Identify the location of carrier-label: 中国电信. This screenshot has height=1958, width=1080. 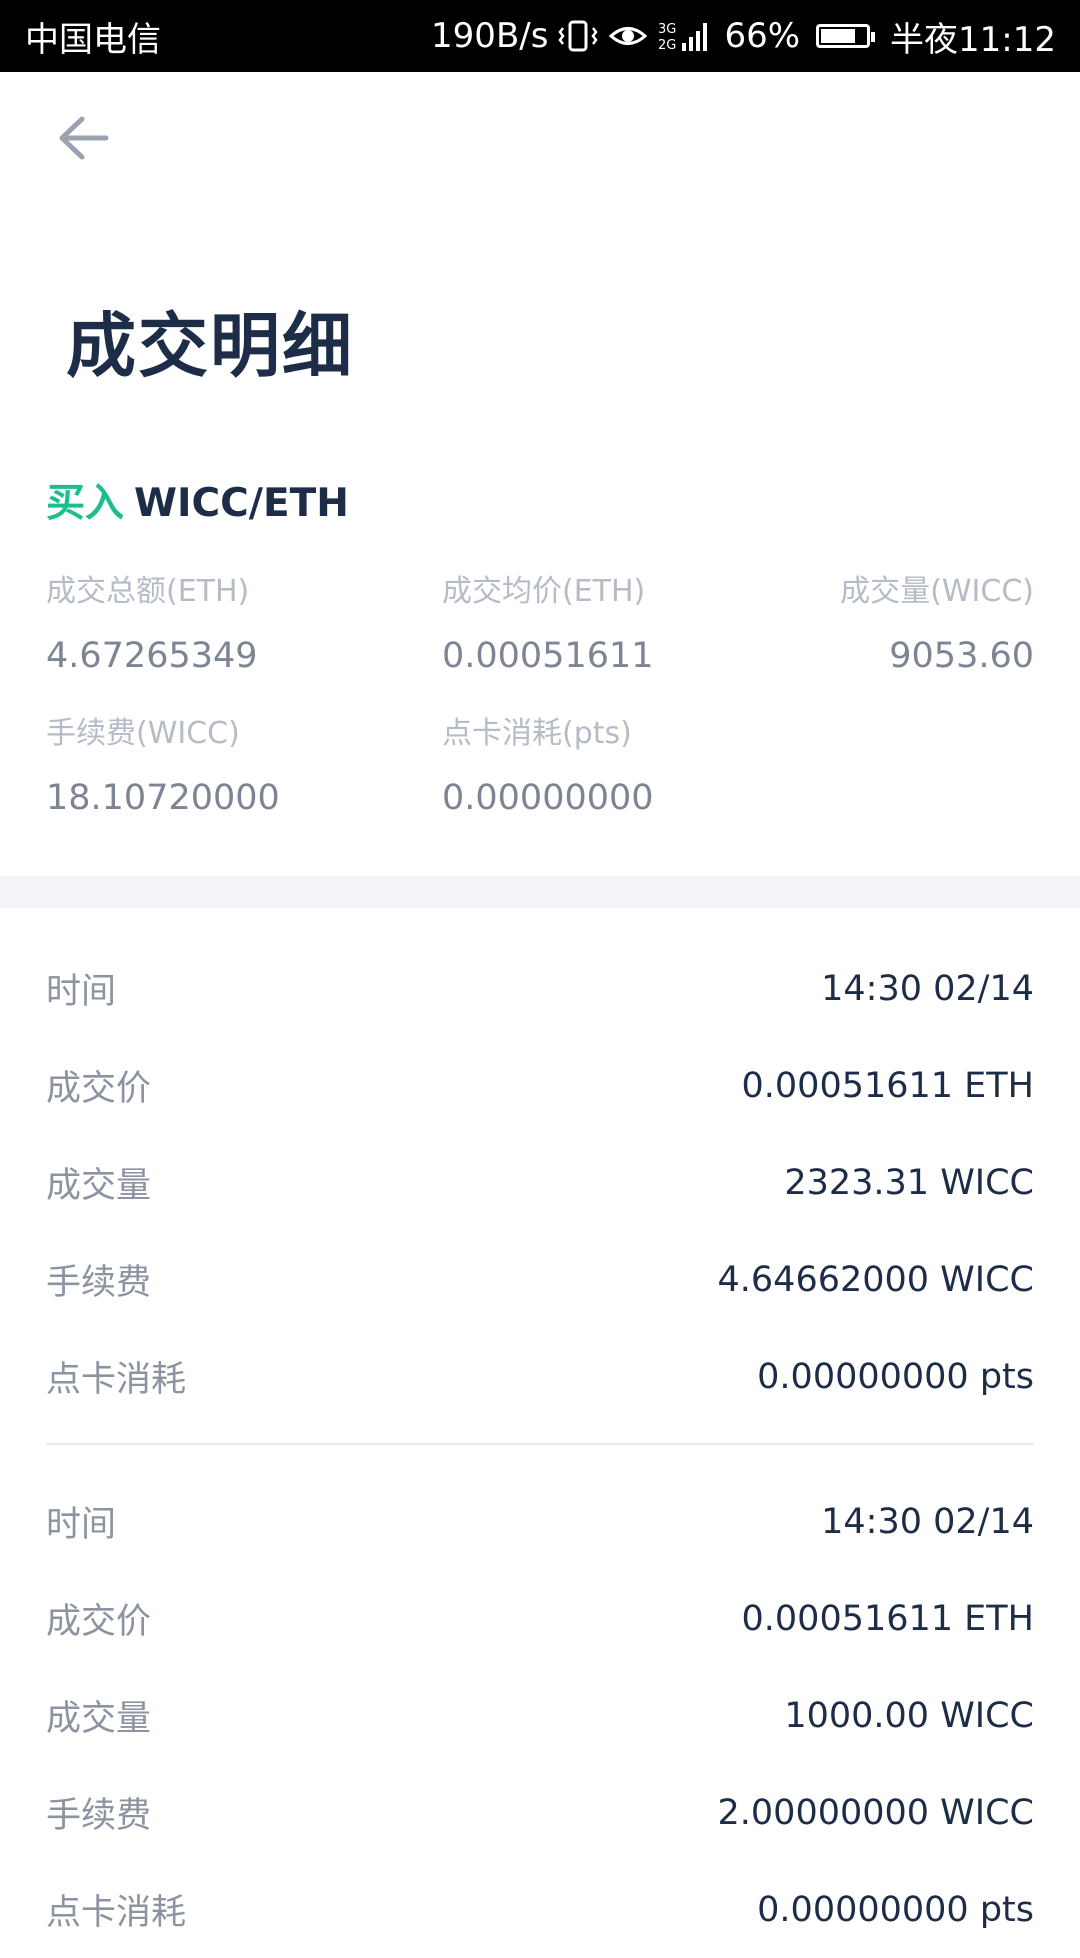
(93, 39).